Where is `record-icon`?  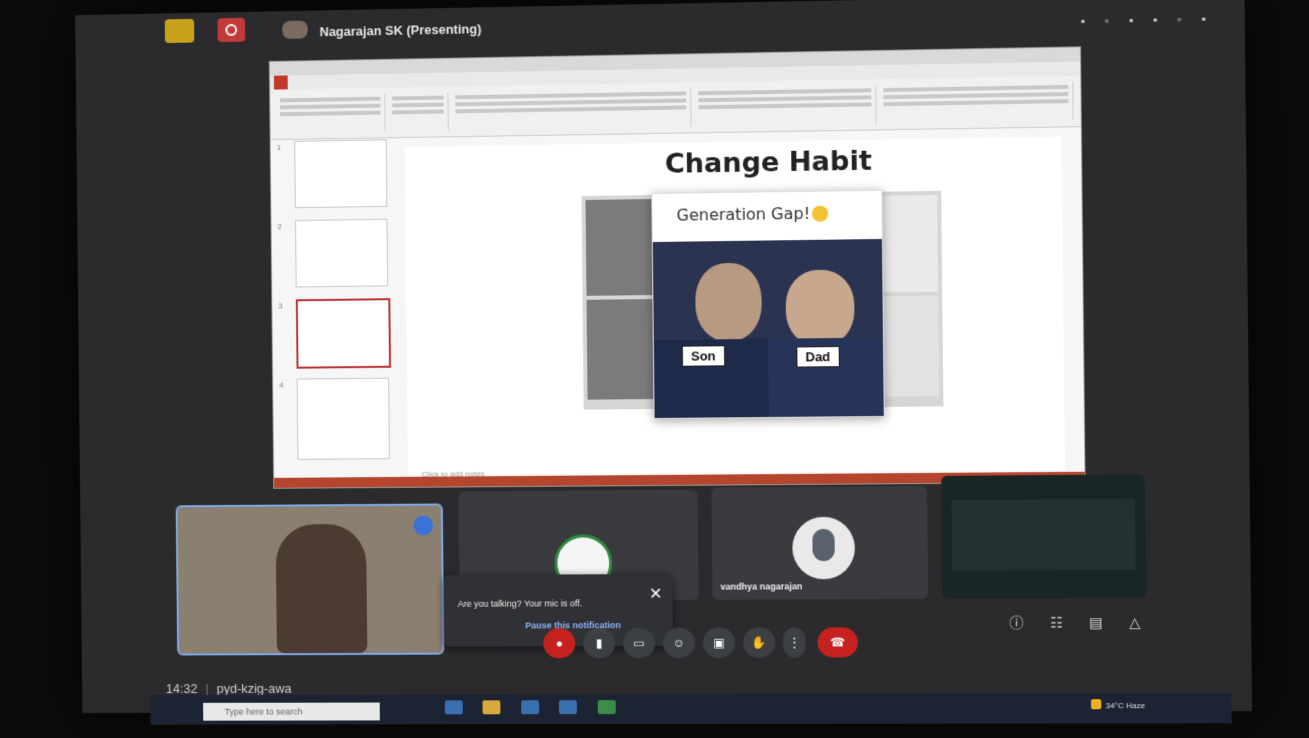
record-icon is located at coordinates (231, 30).